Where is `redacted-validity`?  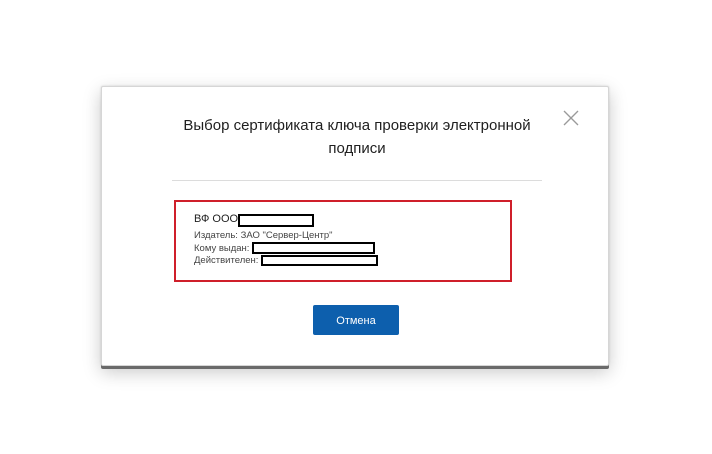 redacted-validity is located at coordinates (319, 260).